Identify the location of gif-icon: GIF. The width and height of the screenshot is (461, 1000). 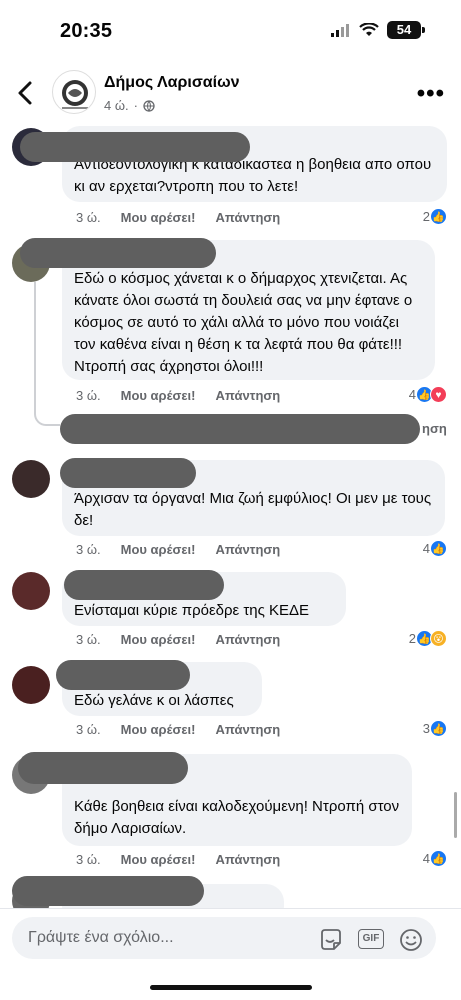
(371, 939).